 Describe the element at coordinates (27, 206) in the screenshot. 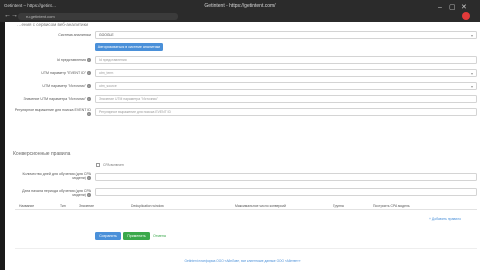

I see `column-header-name: Название` at that location.